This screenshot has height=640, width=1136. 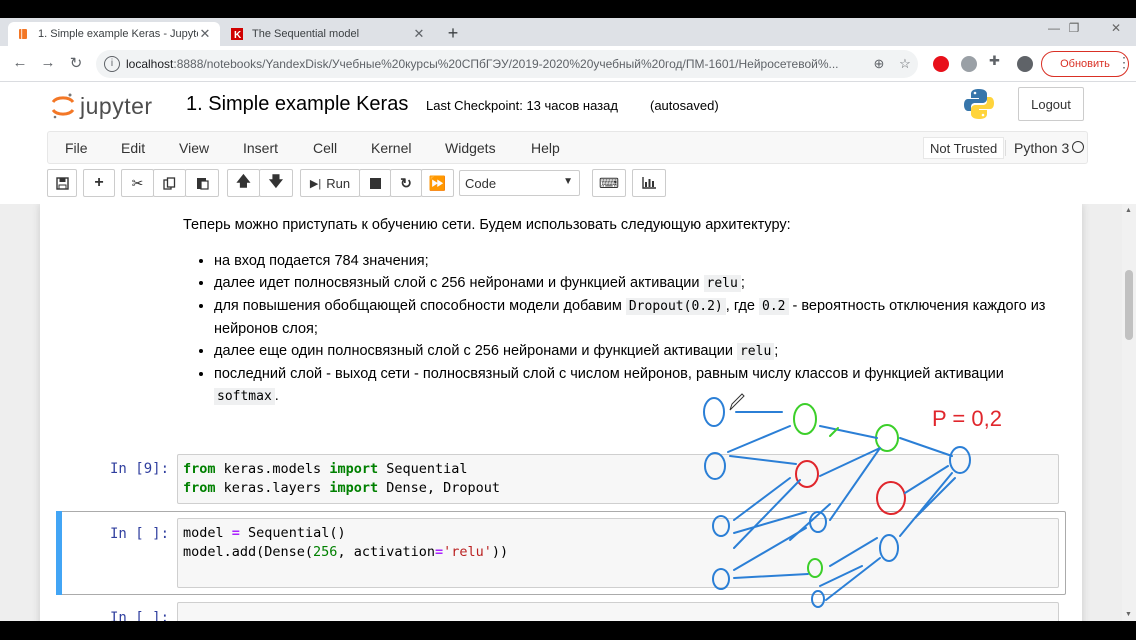 I want to click on extensions-puzzle-icon: ✚, so click(x=997, y=61).